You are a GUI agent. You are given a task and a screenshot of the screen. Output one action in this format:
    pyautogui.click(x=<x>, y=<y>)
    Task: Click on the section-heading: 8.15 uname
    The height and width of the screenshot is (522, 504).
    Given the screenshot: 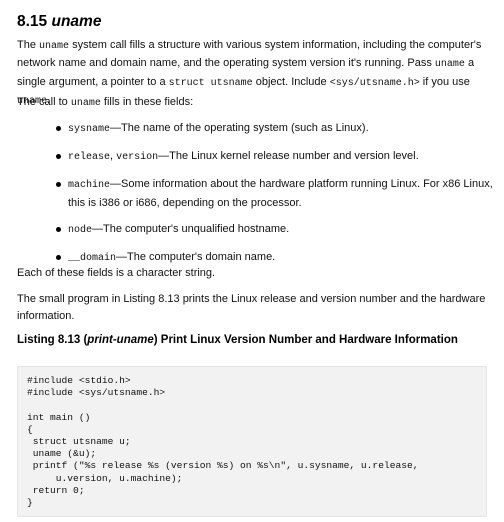 What is the action you would take?
    pyautogui.click(x=59, y=22)
    